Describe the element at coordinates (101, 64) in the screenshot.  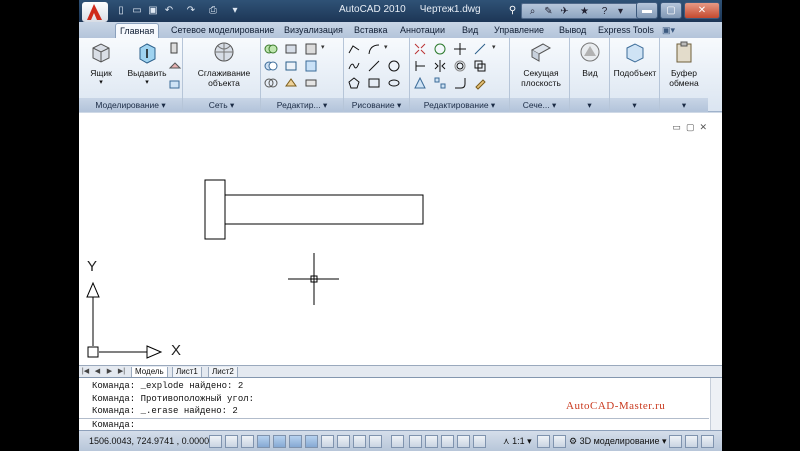
I see `box-button: Ящик ▾` at that location.